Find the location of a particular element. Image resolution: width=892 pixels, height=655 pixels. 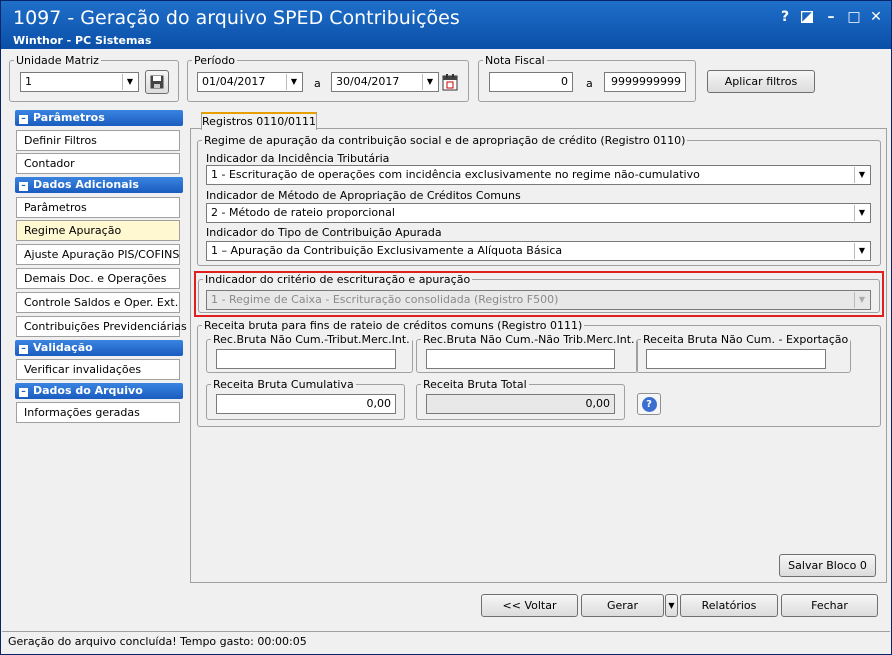

periodo-separator: a is located at coordinates (317, 83).